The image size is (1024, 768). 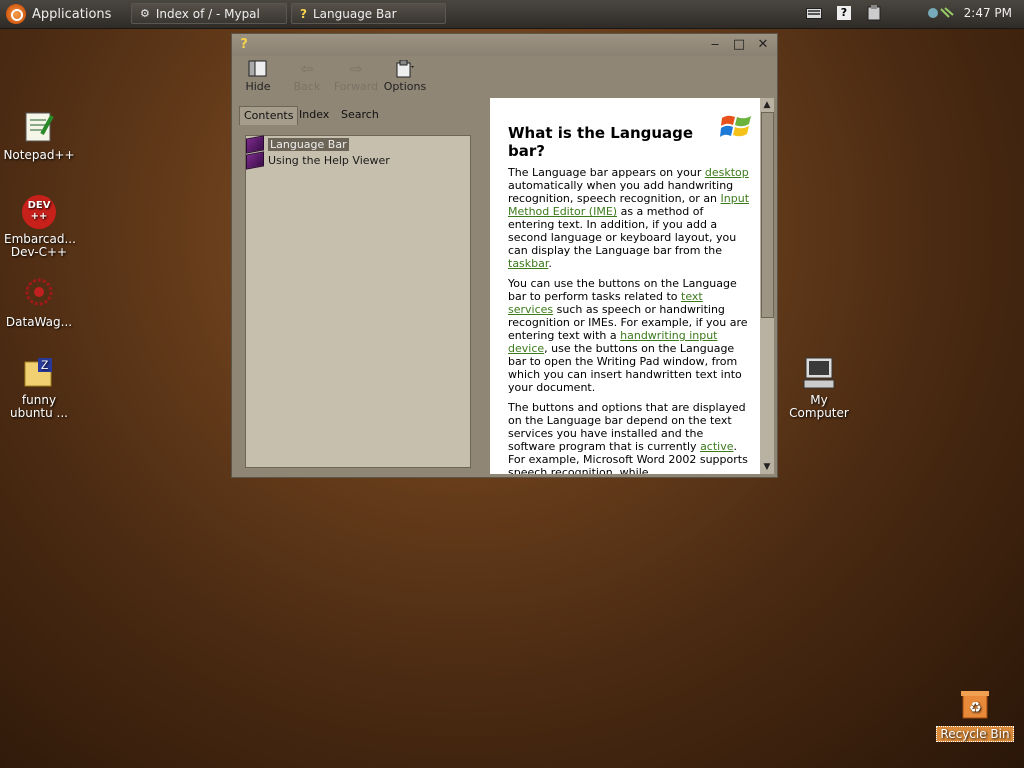 I want to click on hide-icon, so click(x=258, y=69).